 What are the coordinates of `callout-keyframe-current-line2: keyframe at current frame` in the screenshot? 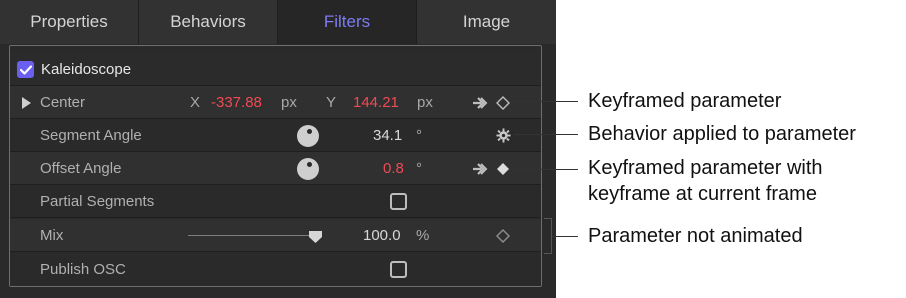 It's located at (702, 194).